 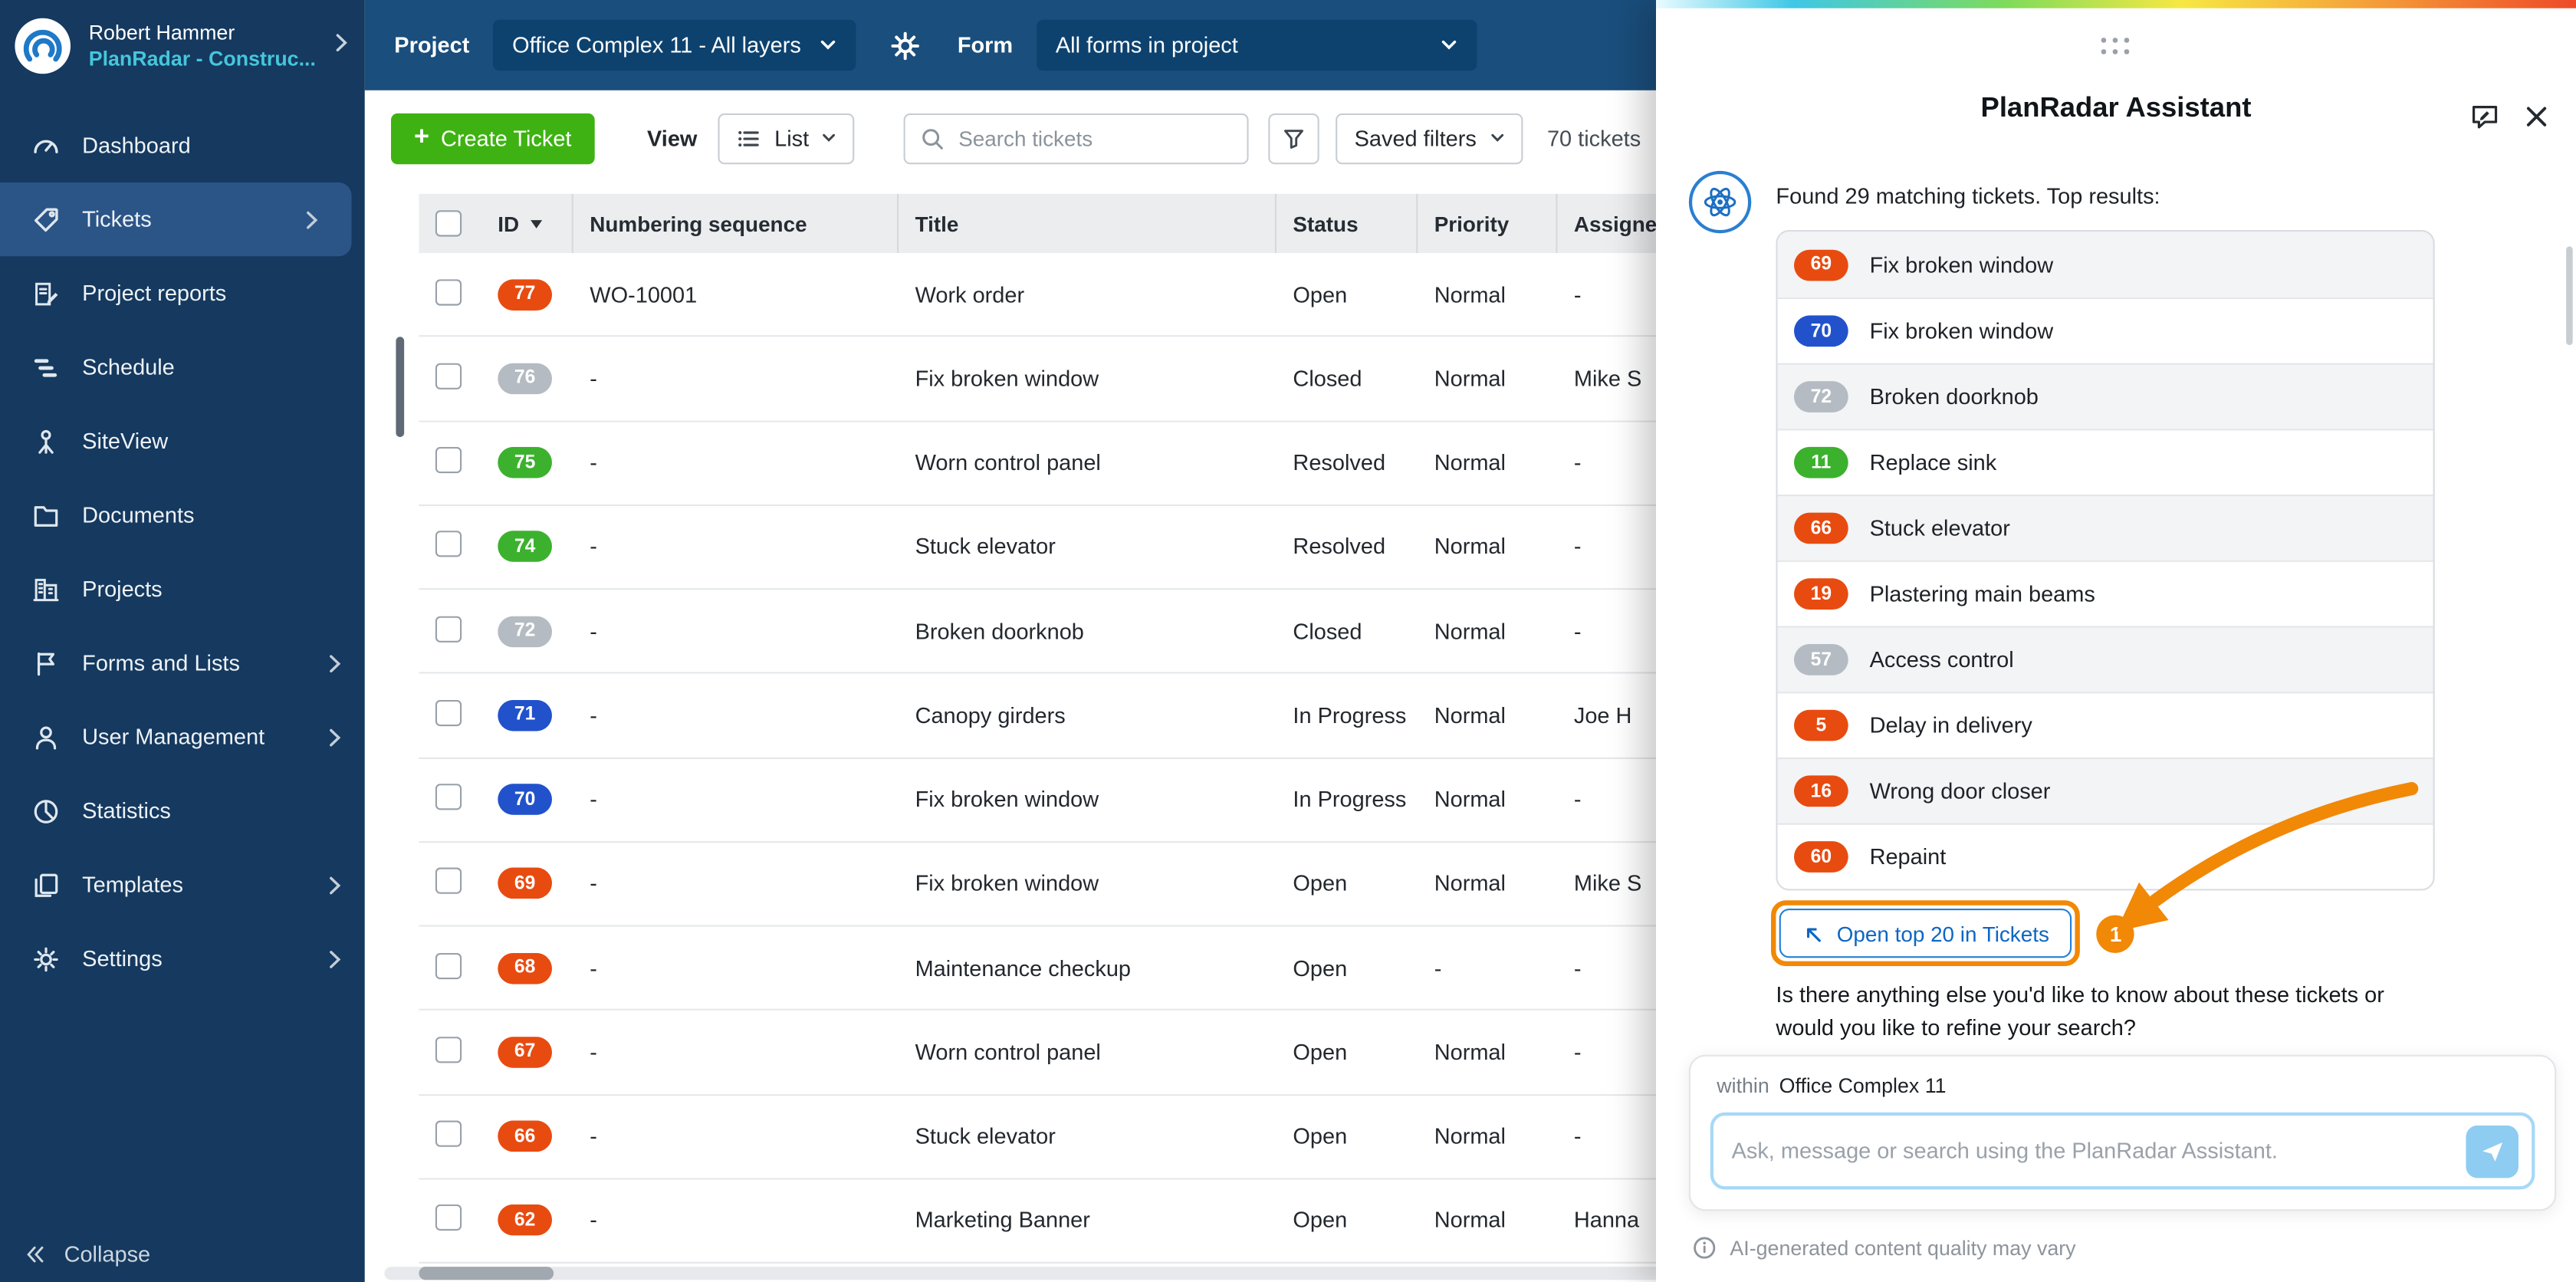 What do you see at coordinates (2116, 933) in the screenshot?
I see `annotation-step-number: 1` at bounding box center [2116, 933].